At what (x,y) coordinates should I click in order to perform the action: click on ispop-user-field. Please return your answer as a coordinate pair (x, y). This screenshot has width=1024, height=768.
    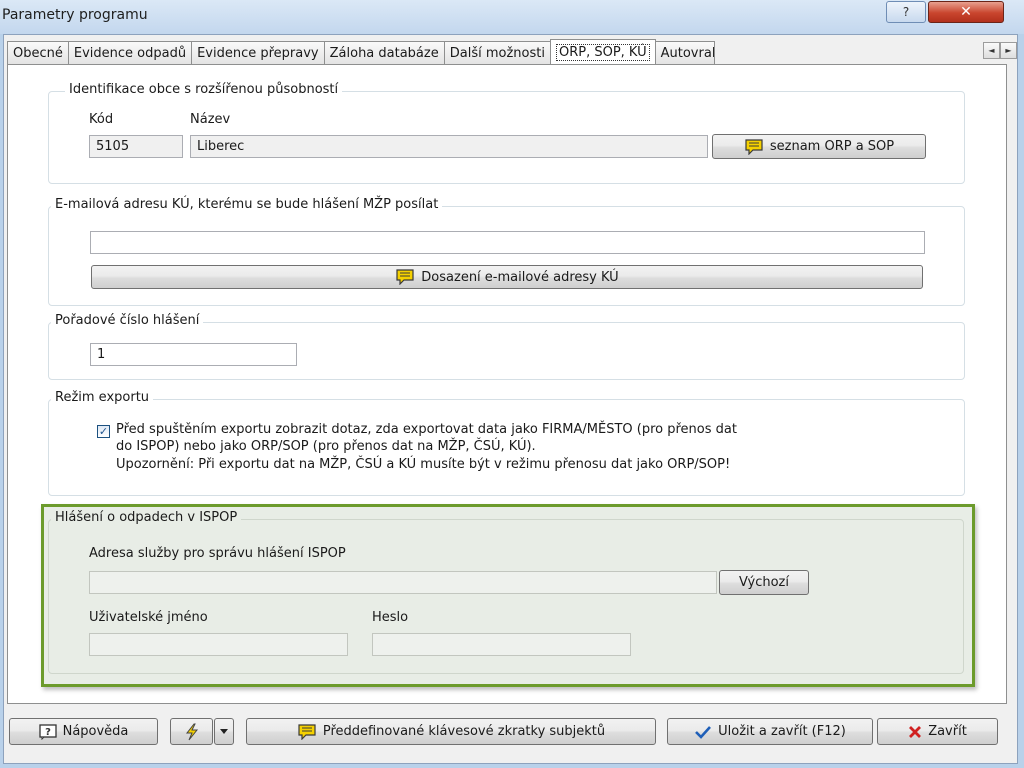
    Looking at the image, I should click on (218, 644).